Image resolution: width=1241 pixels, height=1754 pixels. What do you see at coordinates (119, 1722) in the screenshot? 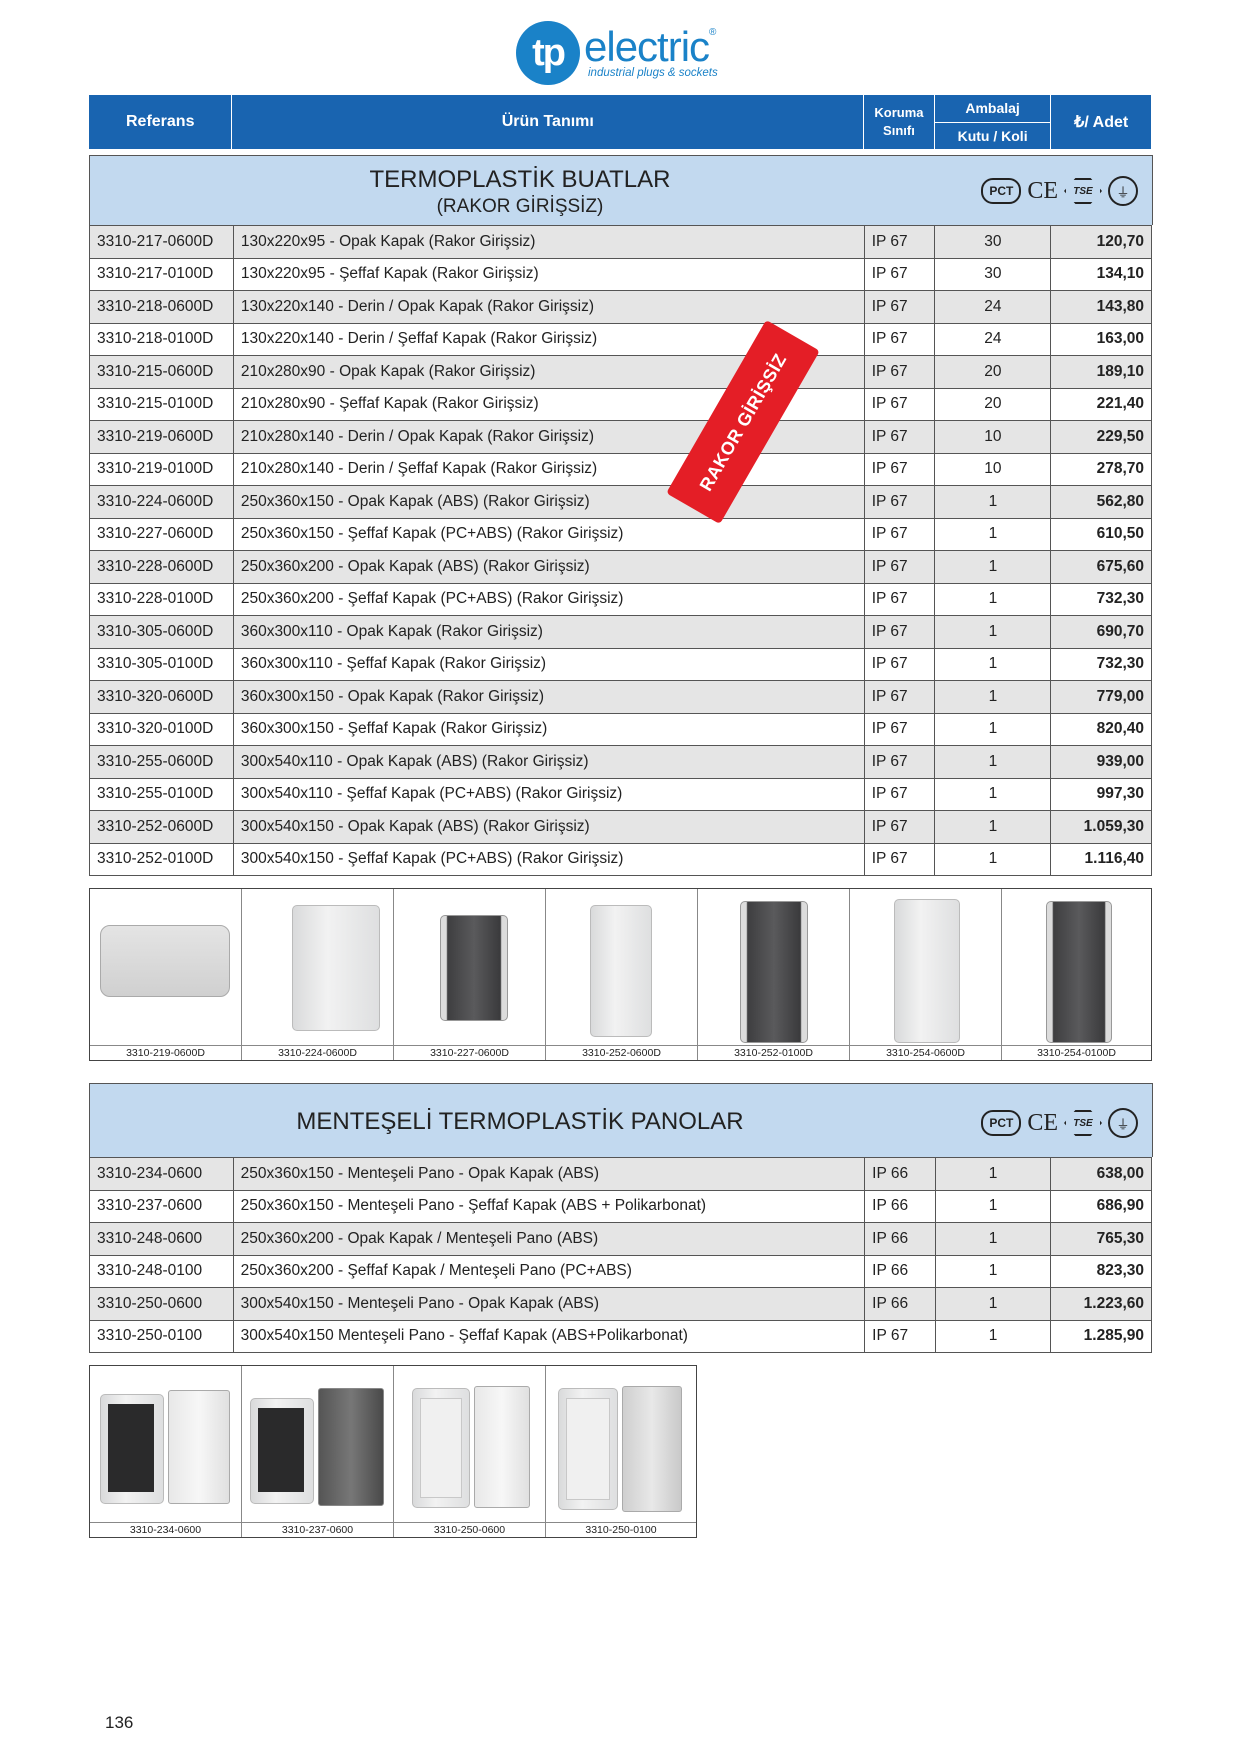
I see `page-number: 136` at bounding box center [119, 1722].